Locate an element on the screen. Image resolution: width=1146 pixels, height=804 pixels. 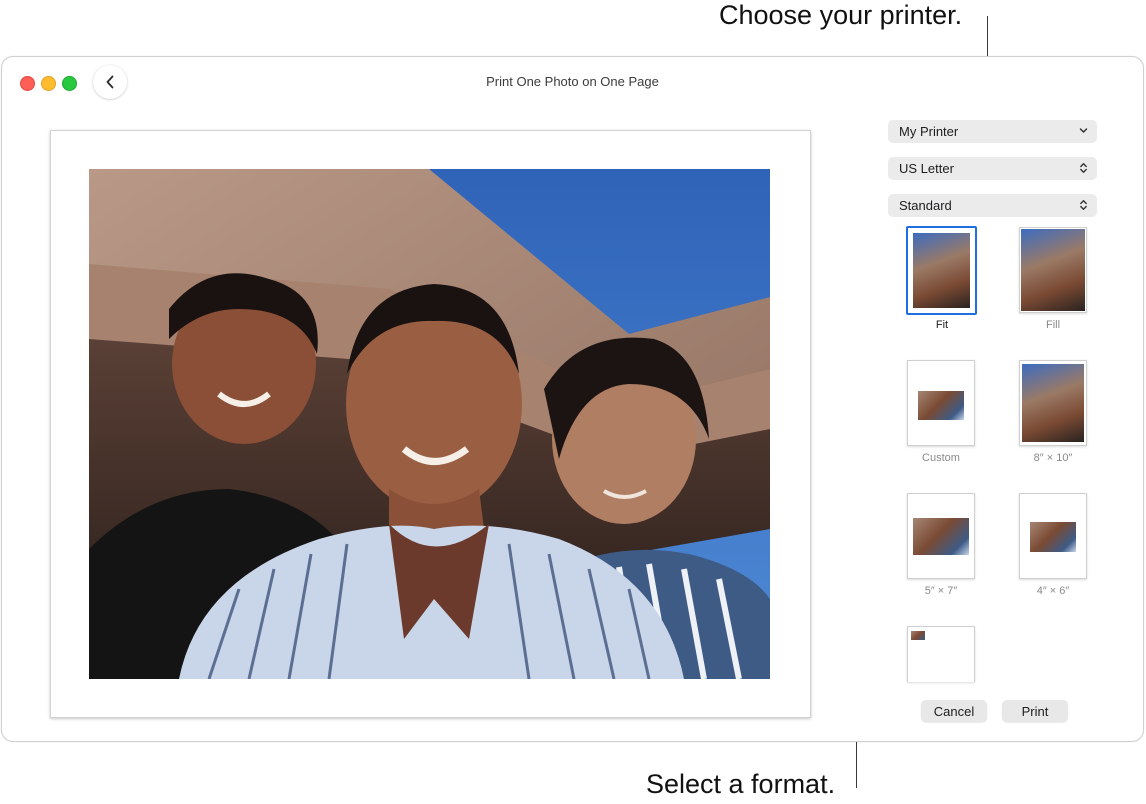
format-fit-thumbnail is located at coordinates (941, 270).